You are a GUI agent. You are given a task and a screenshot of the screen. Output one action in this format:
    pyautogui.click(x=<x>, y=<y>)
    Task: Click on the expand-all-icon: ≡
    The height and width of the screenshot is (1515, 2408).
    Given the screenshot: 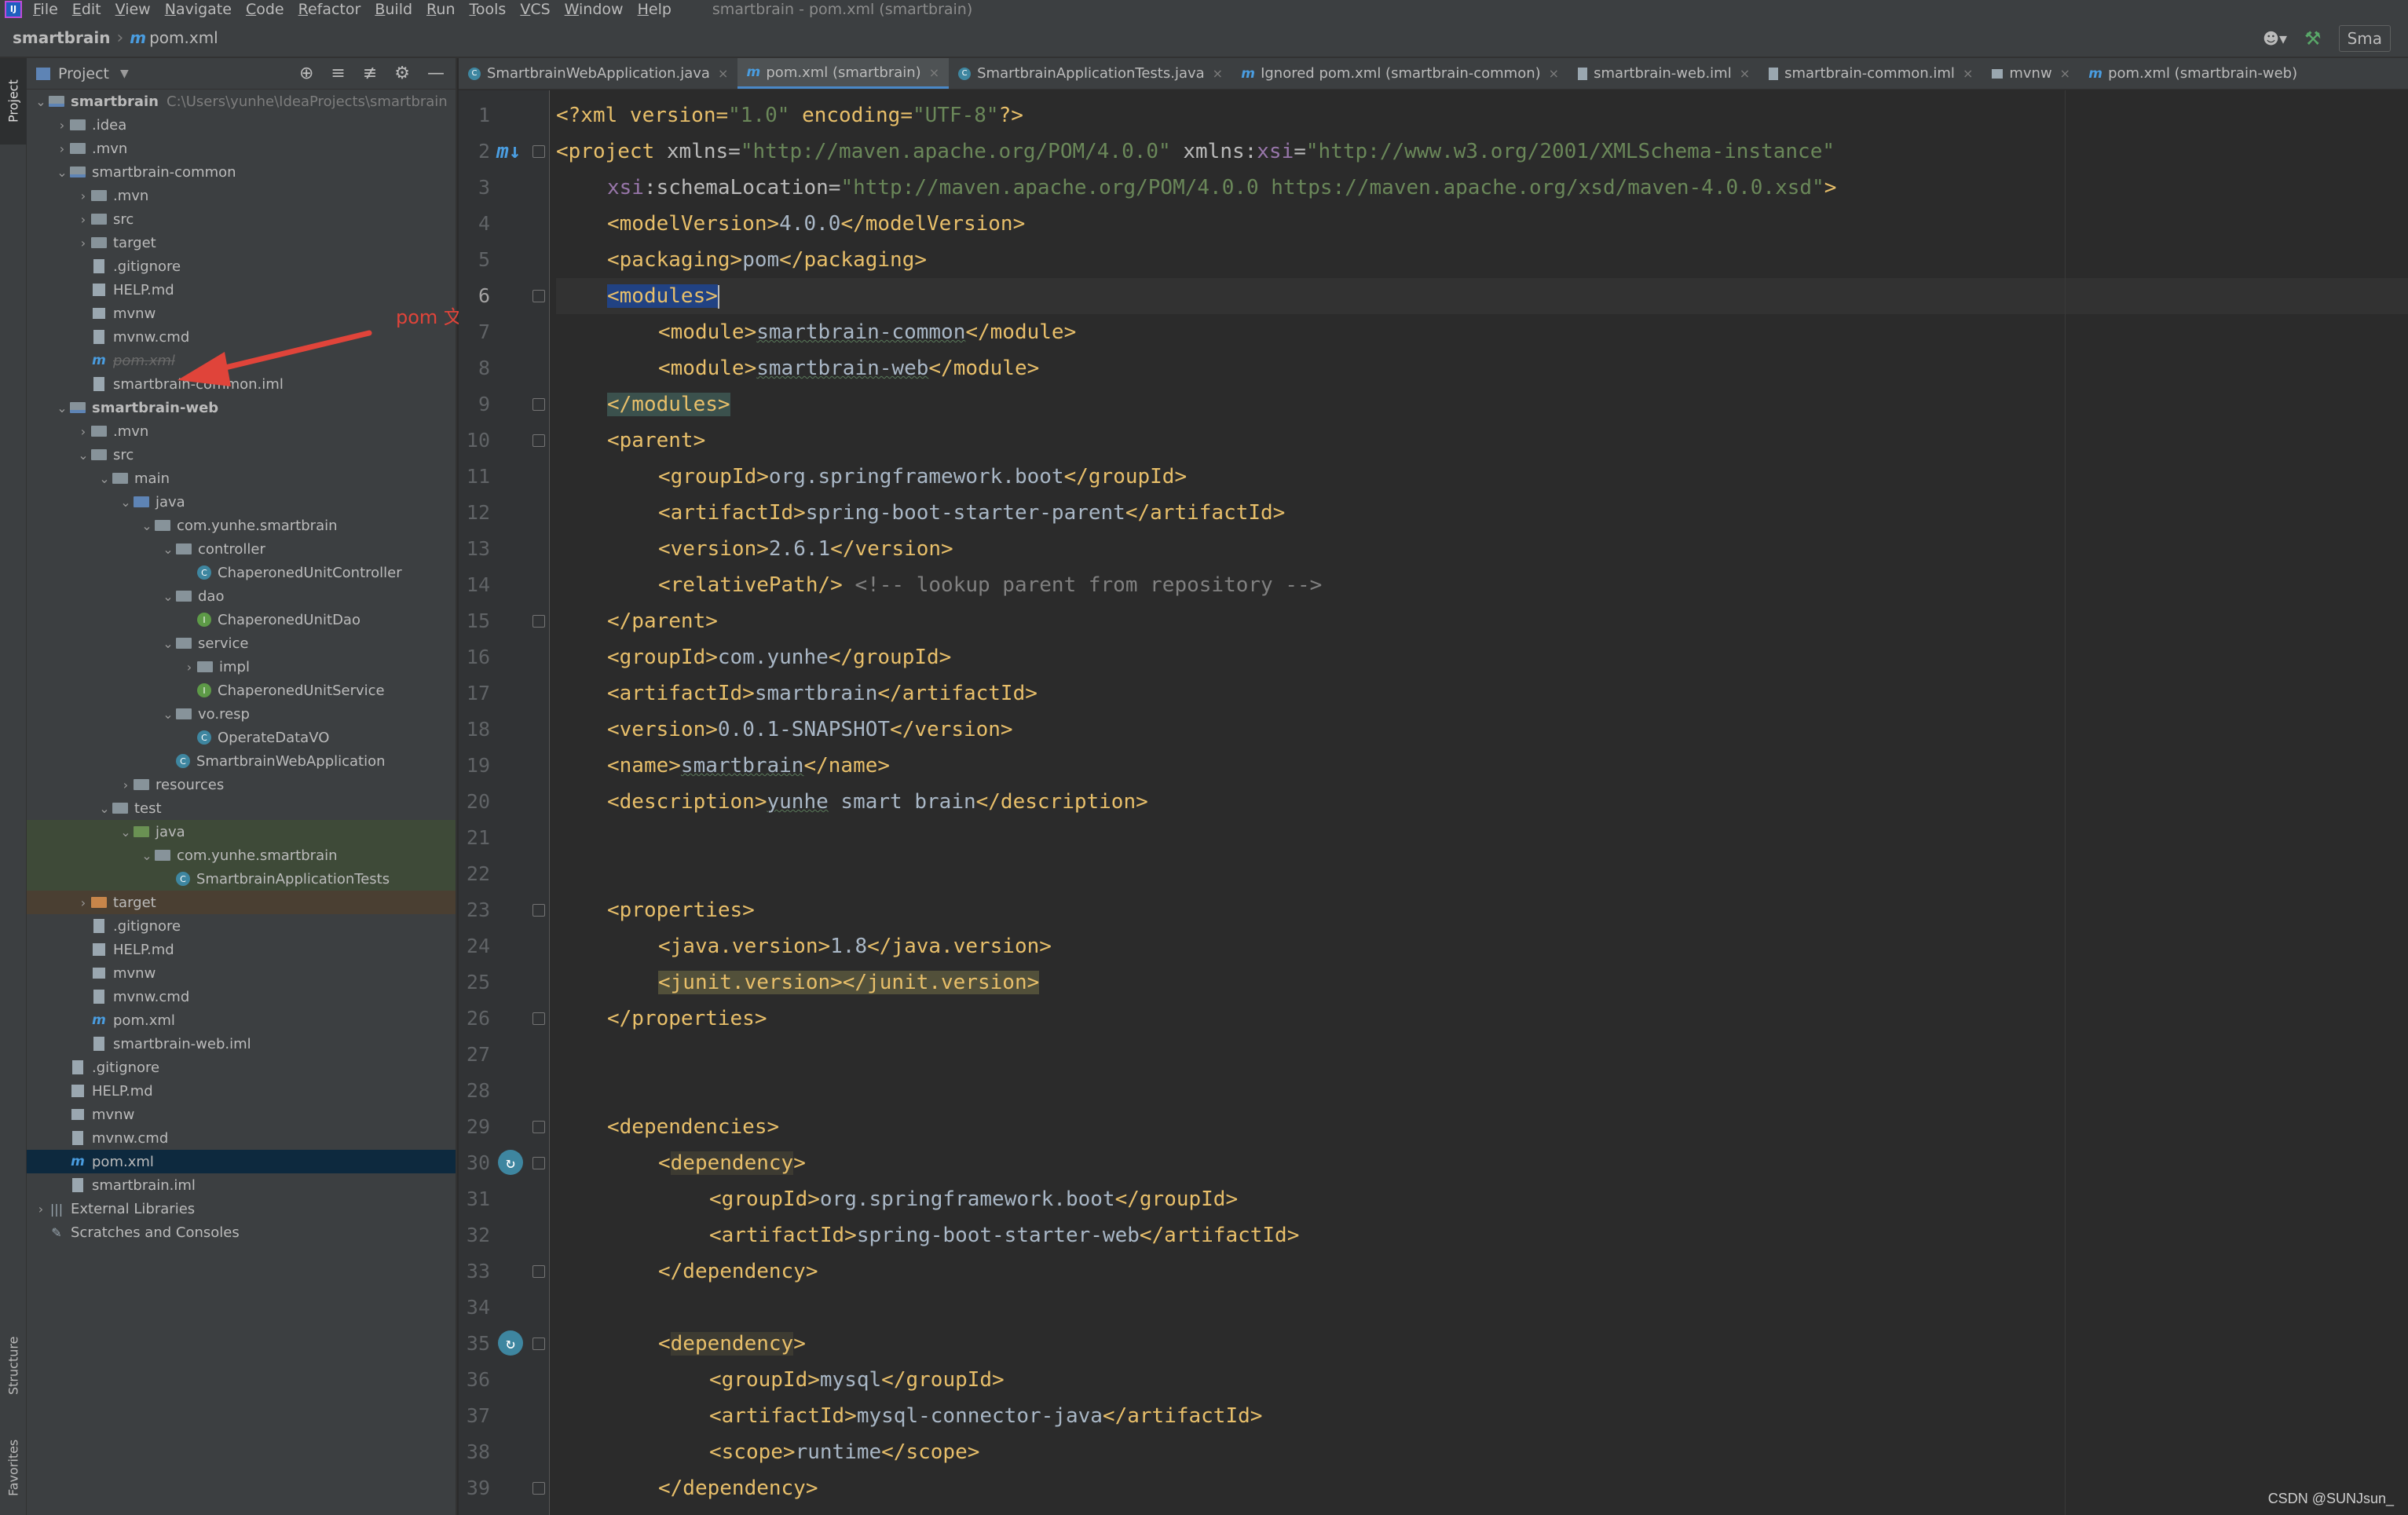 What is the action you would take?
    pyautogui.click(x=338, y=73)
    